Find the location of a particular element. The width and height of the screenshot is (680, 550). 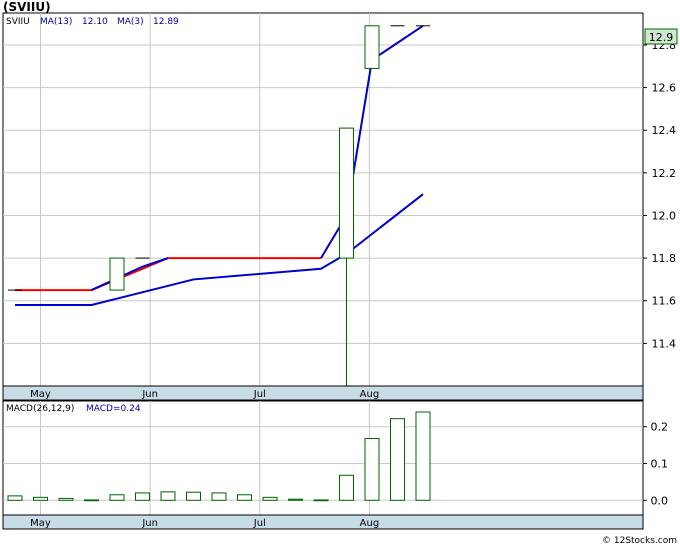

macd-x-tick-label: Jul is located at coordinates (259, 523).